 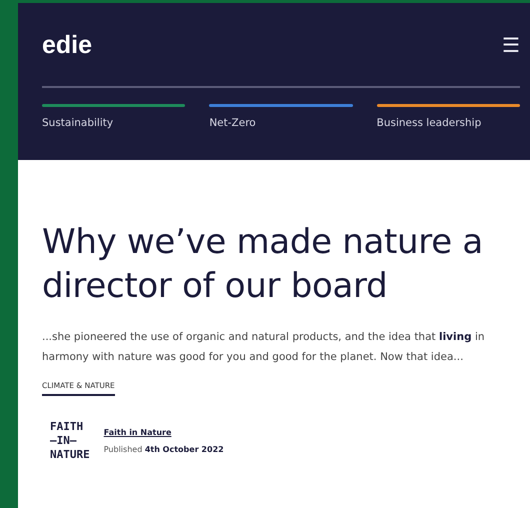 What do you see at coordinates (67, 45) in the screenshot?
I see `site-logo: edie` at bounding box center [67, 45].